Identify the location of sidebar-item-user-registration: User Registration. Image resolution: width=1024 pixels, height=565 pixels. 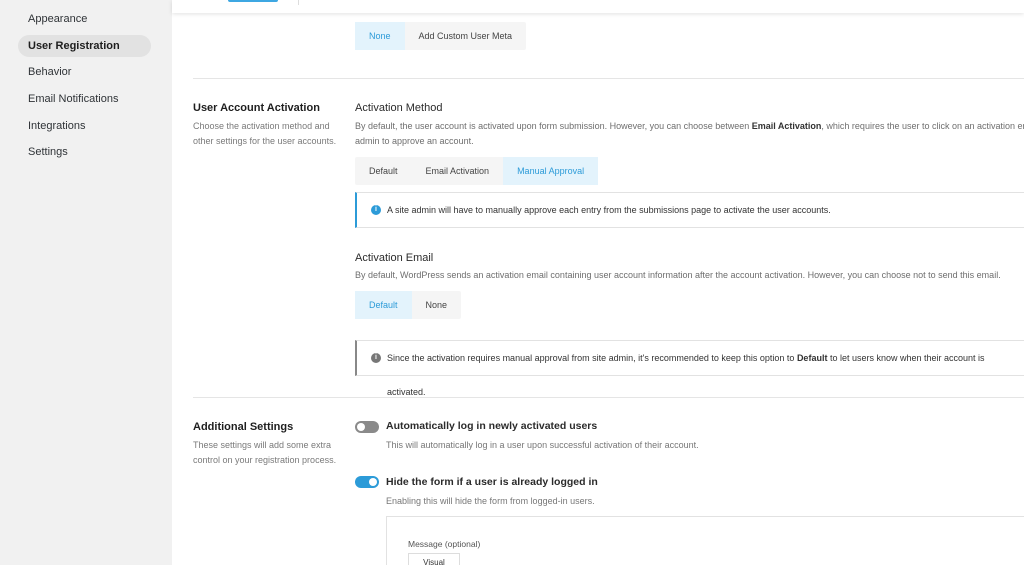
(84, 46).